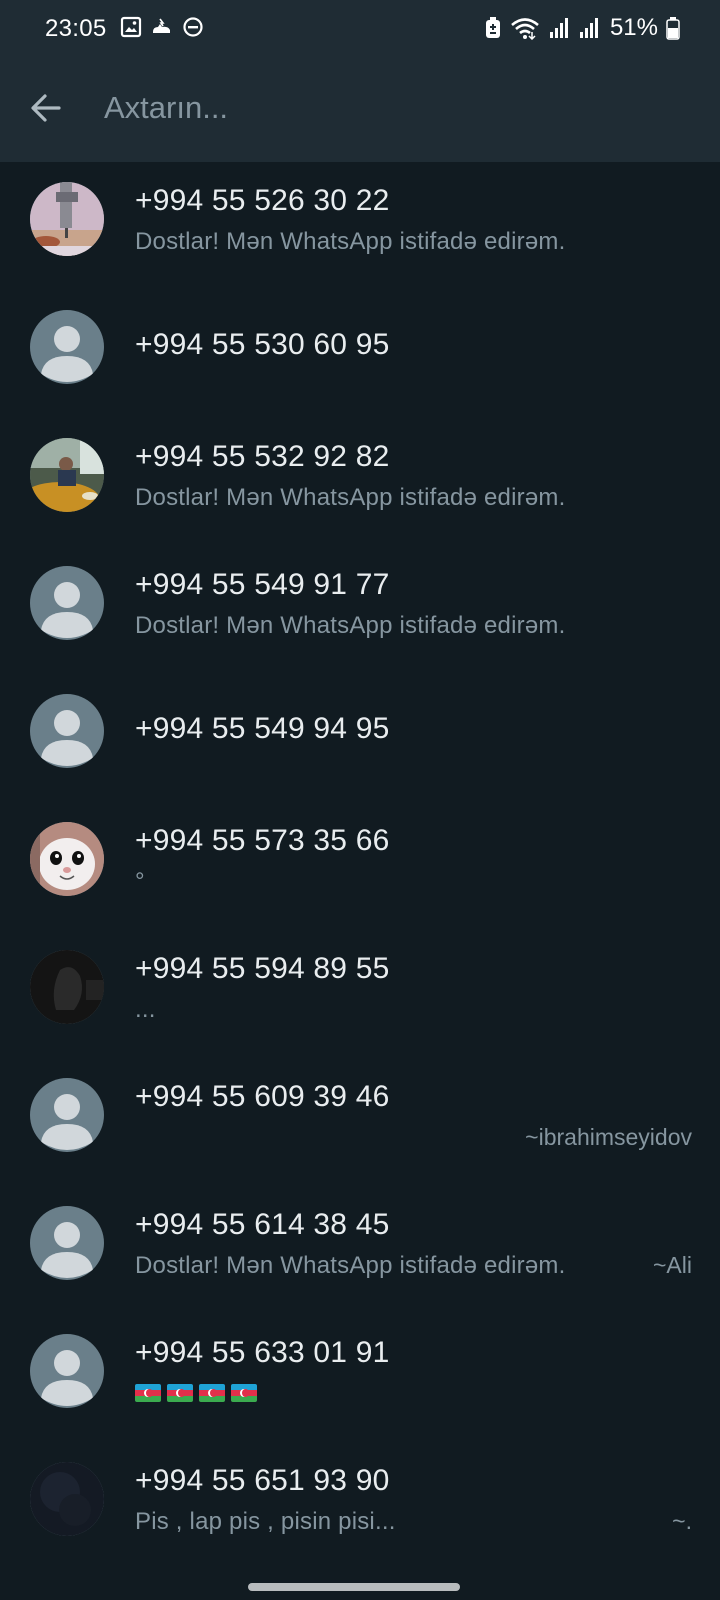  What do you see at coordinates (262, 1096) in the screenshot?
I see `contact-name: +994 55 609 39 46` at bounding box center [262, 1096].